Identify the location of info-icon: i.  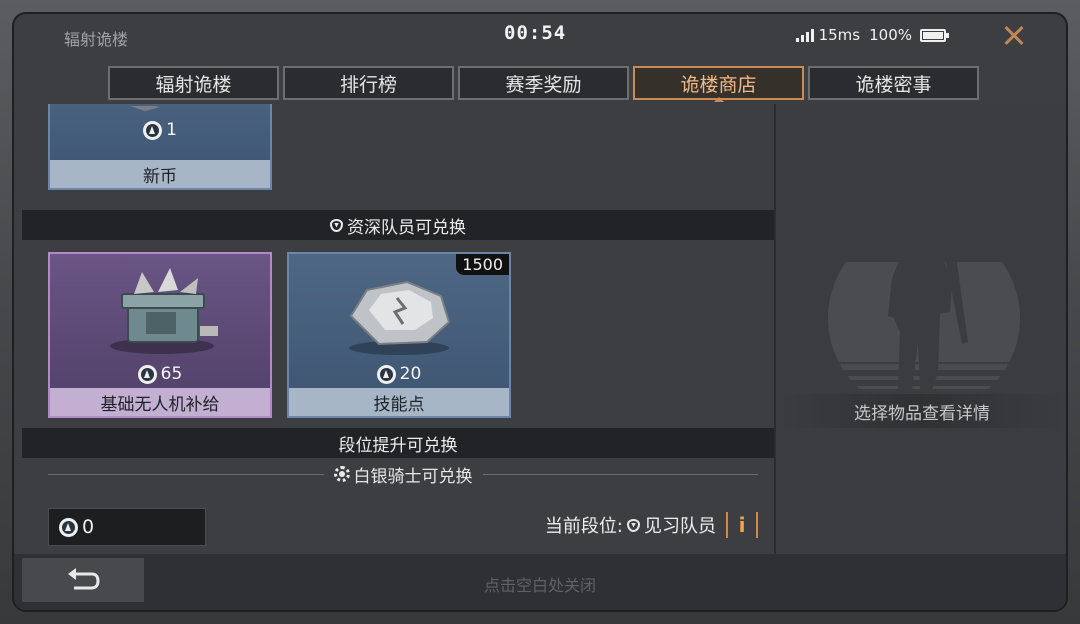
(742, 525).